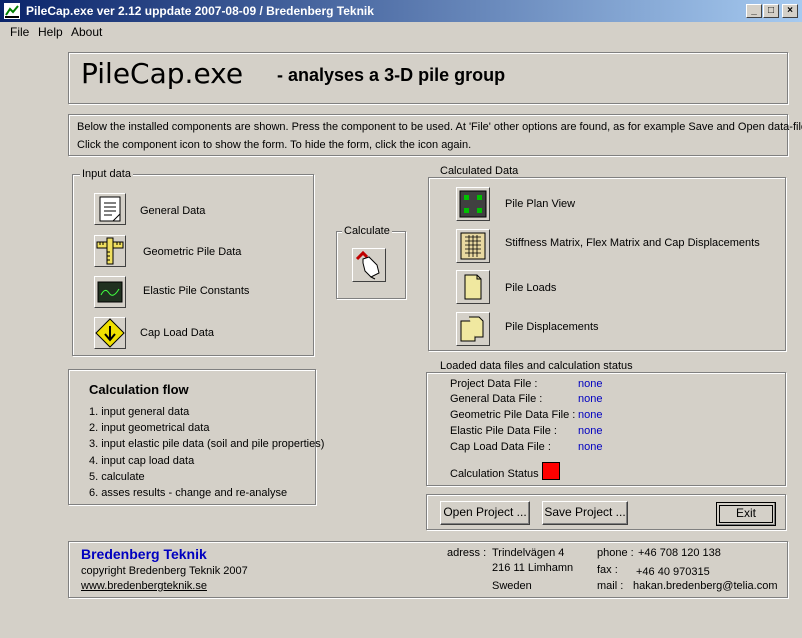  Describe the element at coordinates (391, 75) in the screenshot. I see `app-subtitle: - analyses a 3-D pile group` at that location.